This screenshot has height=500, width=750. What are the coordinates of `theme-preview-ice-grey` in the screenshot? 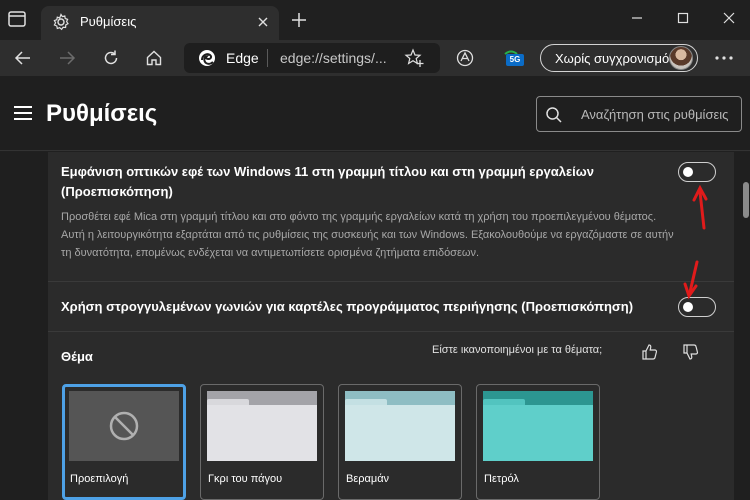 It's located at (262, 426).